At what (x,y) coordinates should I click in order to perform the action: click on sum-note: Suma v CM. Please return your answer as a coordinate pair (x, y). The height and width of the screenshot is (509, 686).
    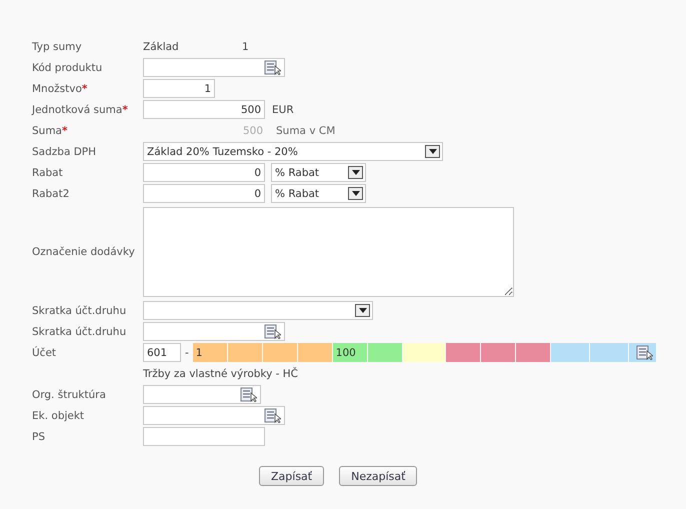
    Looking at the image, I should click on (306, 130).